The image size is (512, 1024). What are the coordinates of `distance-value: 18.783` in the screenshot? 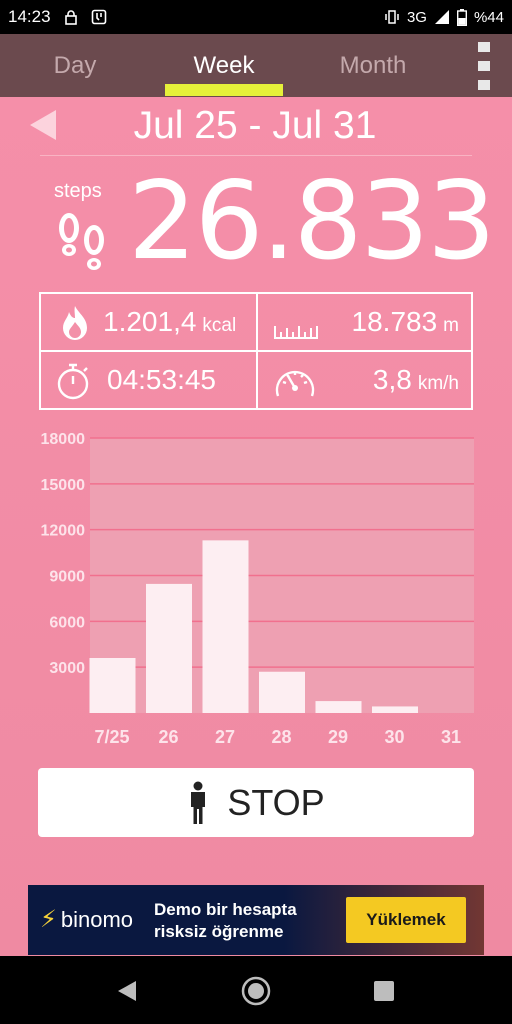 It's located at (394, 321).